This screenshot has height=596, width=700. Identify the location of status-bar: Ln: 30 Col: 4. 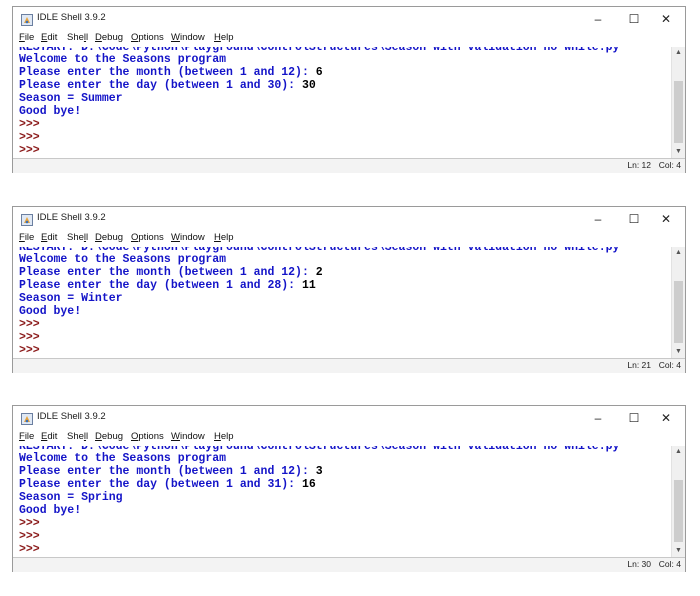
(349, 564).